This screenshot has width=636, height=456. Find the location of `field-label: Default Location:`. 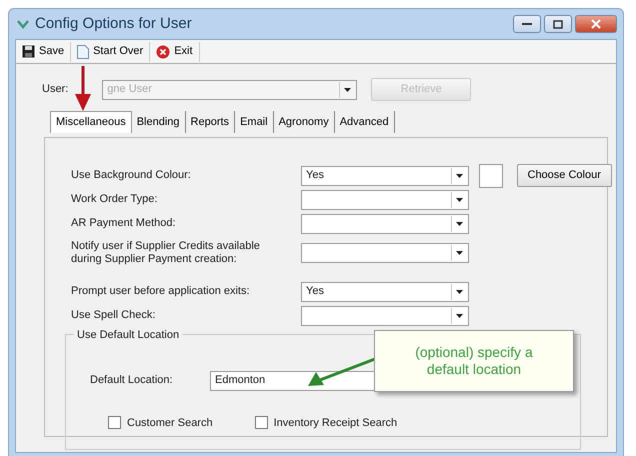

field-label: Default Location: is located at coordinates (132, 380).